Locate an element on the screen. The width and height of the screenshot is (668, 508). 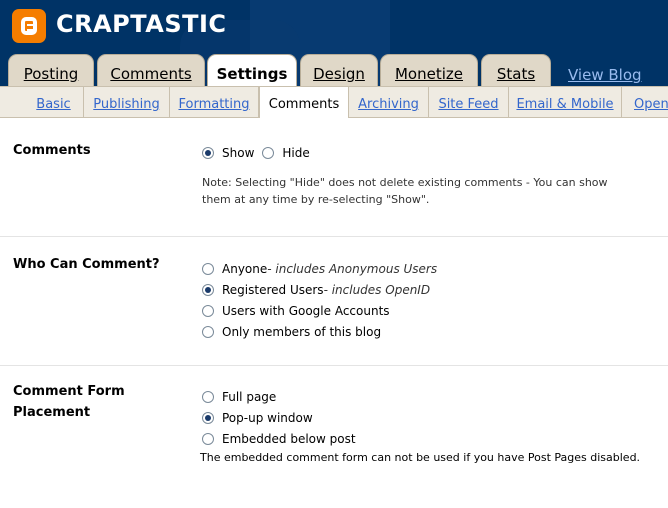
comment-form-placement-label: Comment Form is located at coordinates (69, 391).